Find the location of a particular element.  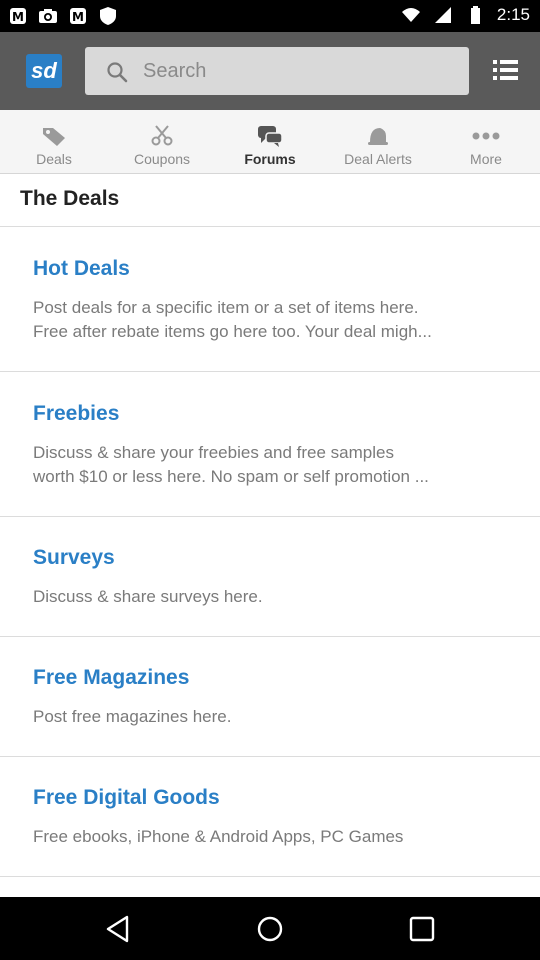

home-icon is located at coordinates (270, 929).